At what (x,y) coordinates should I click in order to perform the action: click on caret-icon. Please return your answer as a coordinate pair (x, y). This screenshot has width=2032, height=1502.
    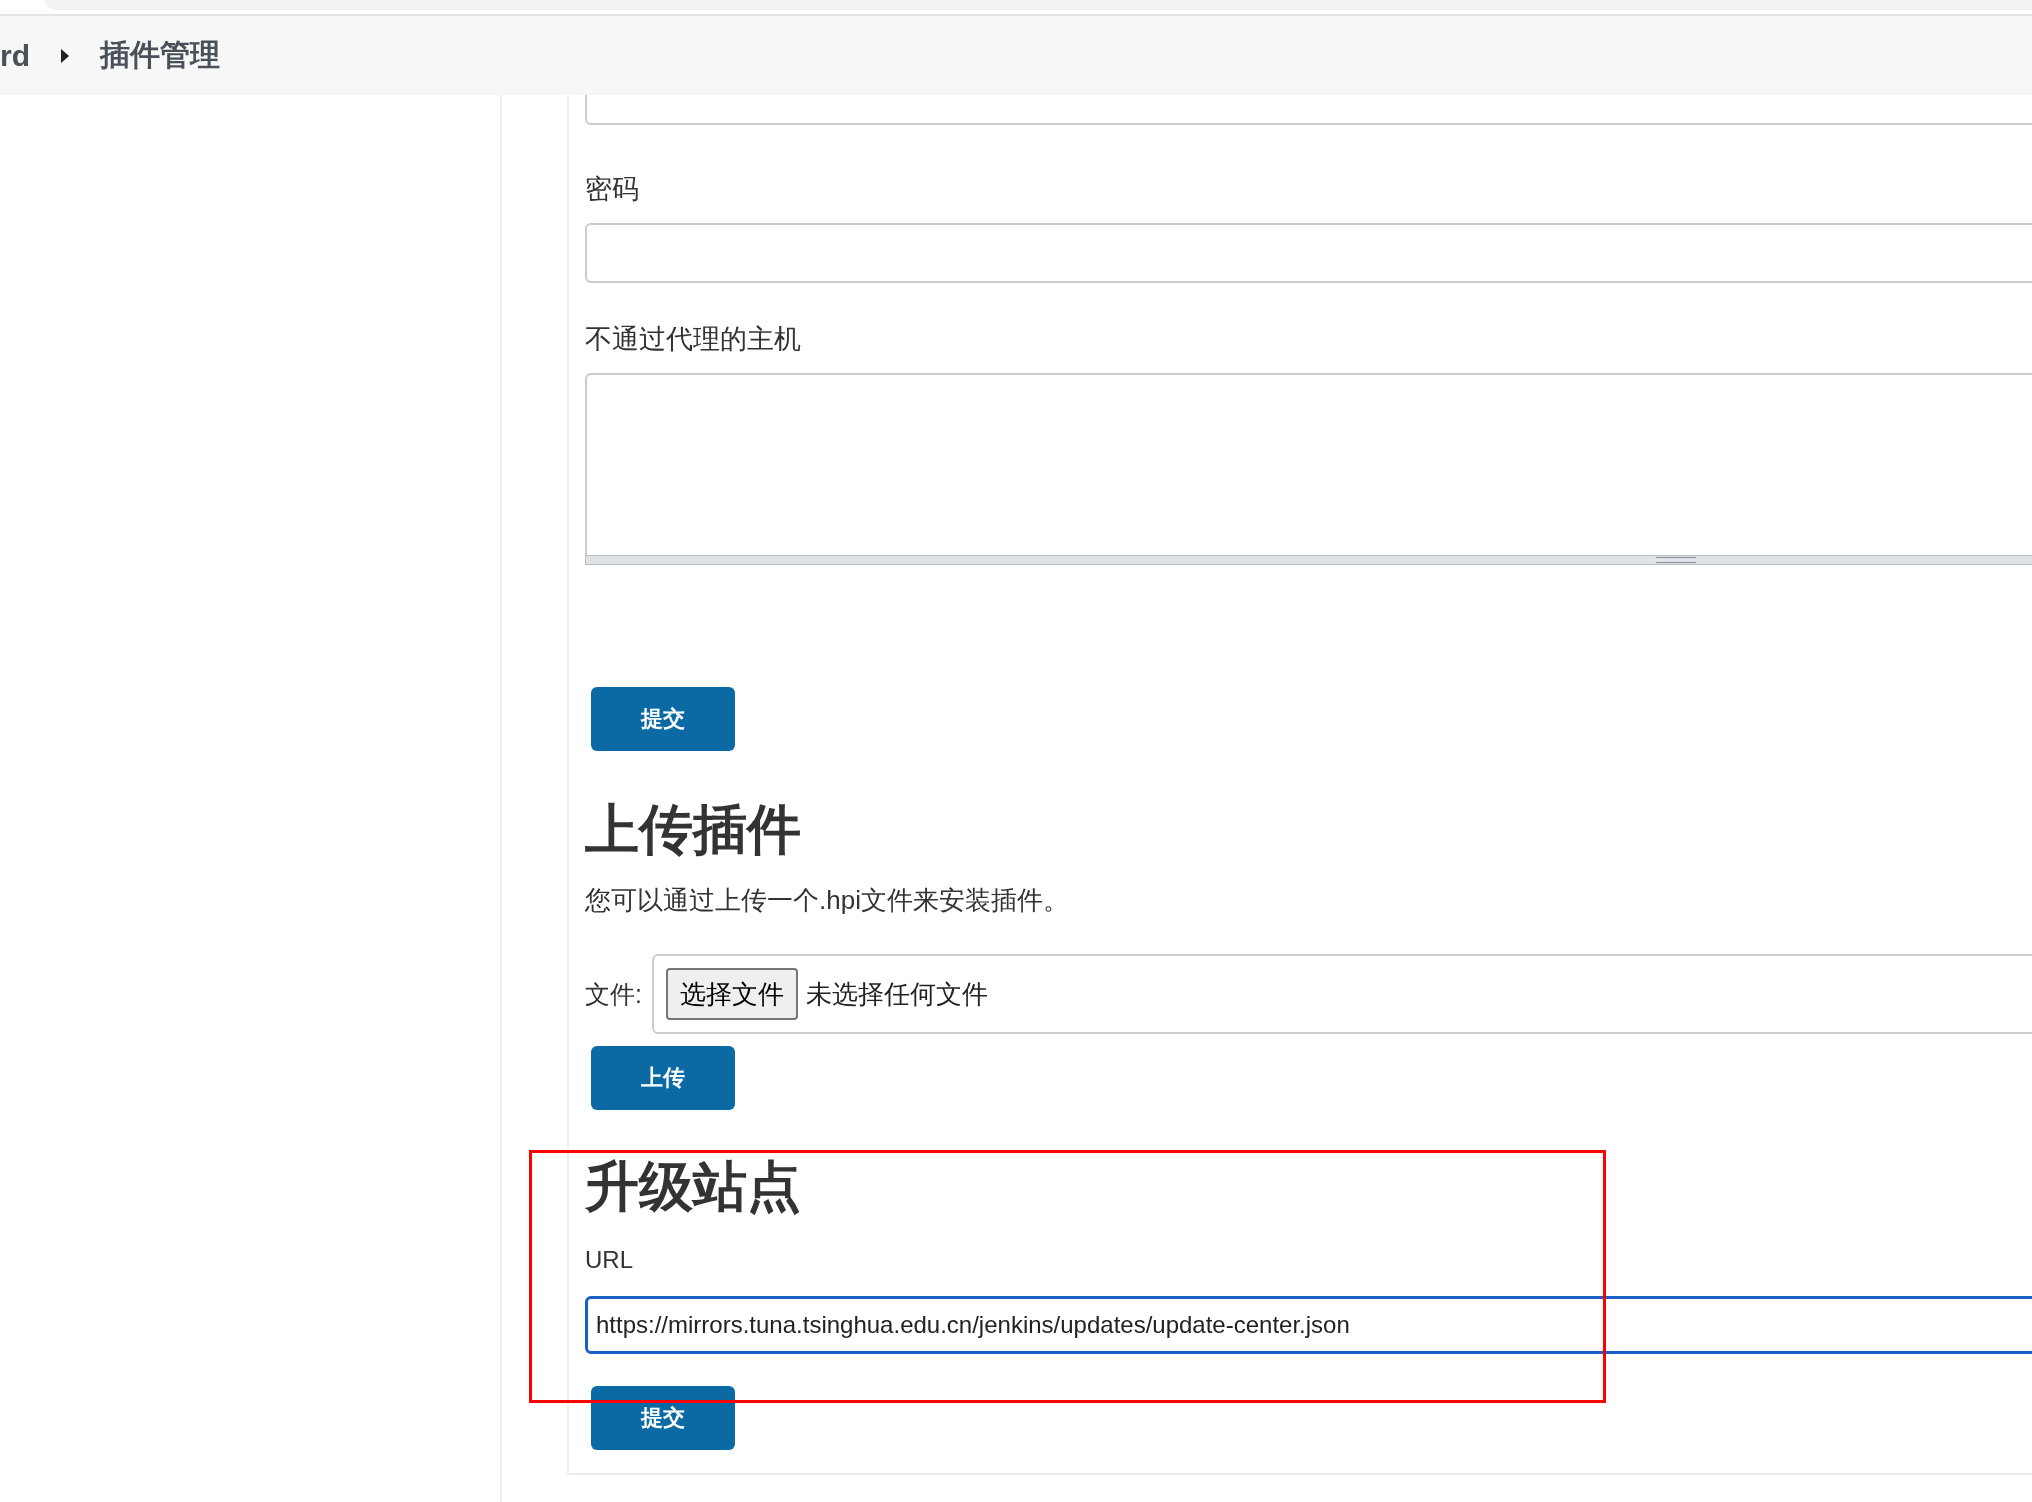
    Looking at the image, I should click on (65, 55).